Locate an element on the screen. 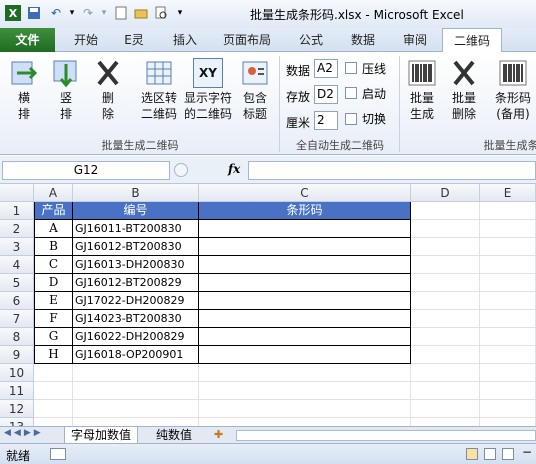 Image resolution: width=536 pixels, height=464 pixels. table-header-cell: 条形码 is located at coordinates (305, 211).